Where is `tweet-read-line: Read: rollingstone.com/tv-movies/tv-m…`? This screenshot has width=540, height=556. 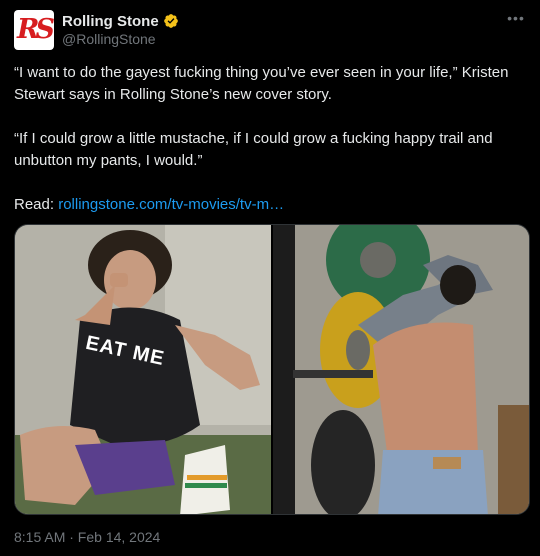
tweet-read-line: Read: rollingstone.com/tv-movies/tv-m… is located at coordinates (271, 205).